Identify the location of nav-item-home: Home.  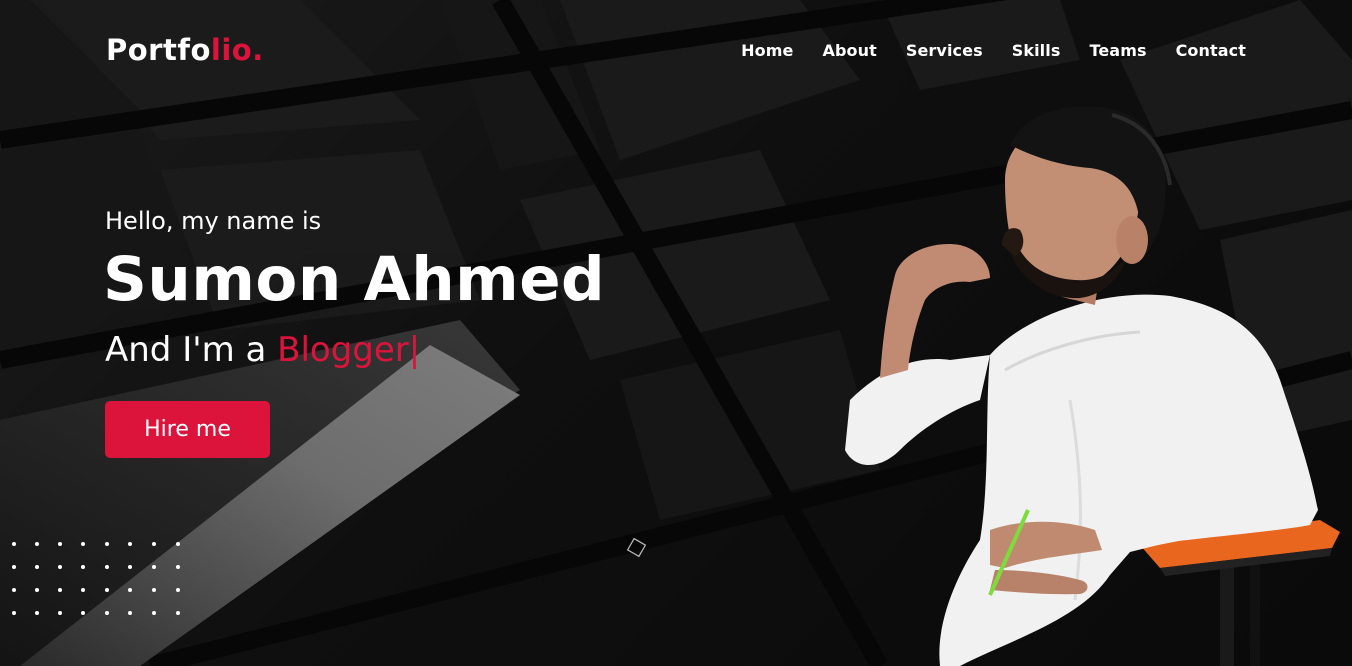
(767, 50).